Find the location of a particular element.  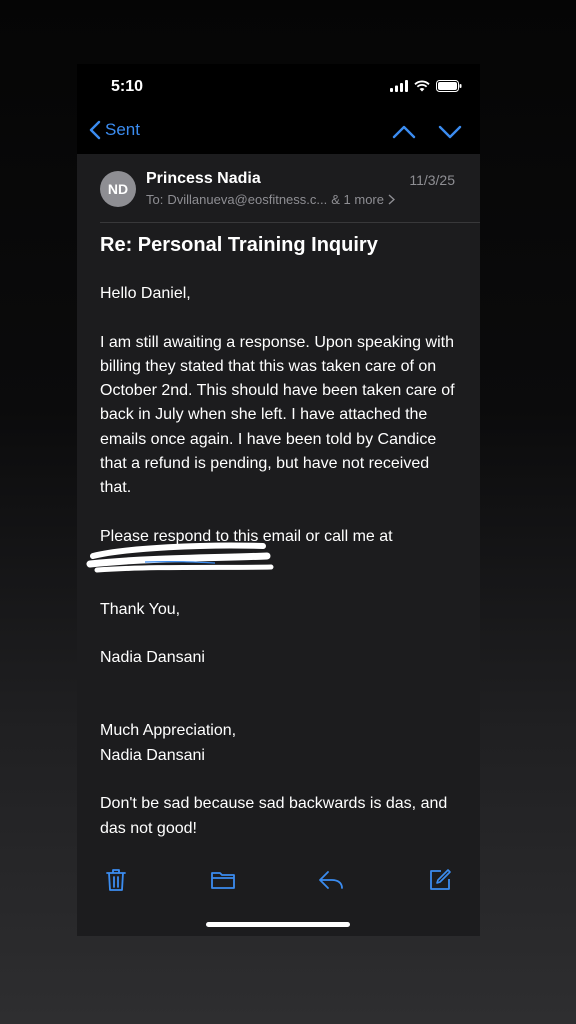

to-label: To: is located at coordinates (155, 199).